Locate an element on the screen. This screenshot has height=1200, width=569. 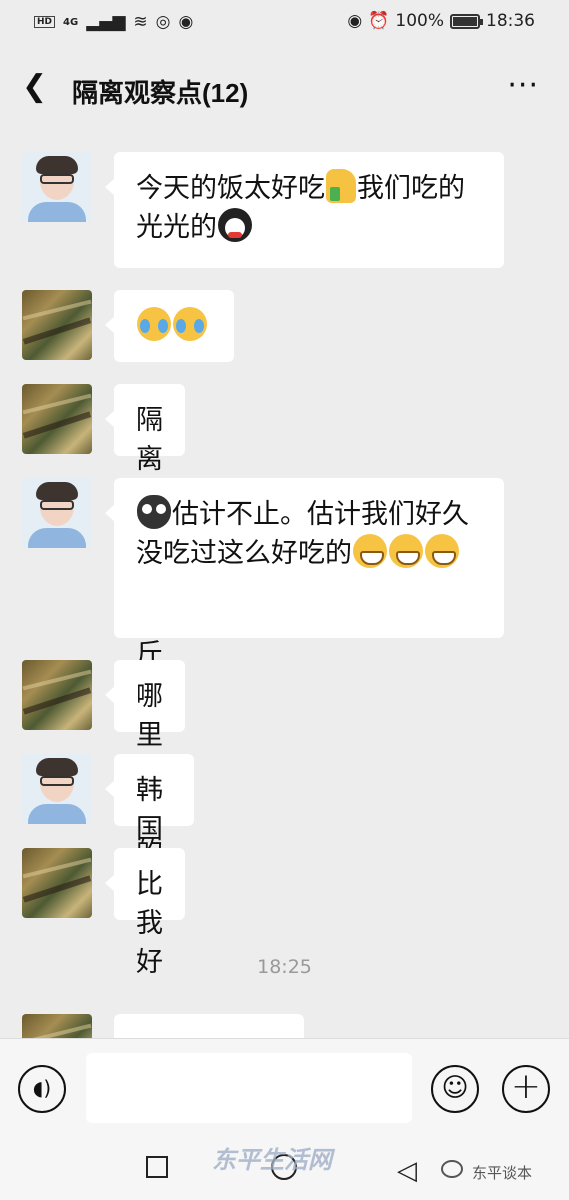
eye-icon: ◉ is located at coordinates (355, 21).